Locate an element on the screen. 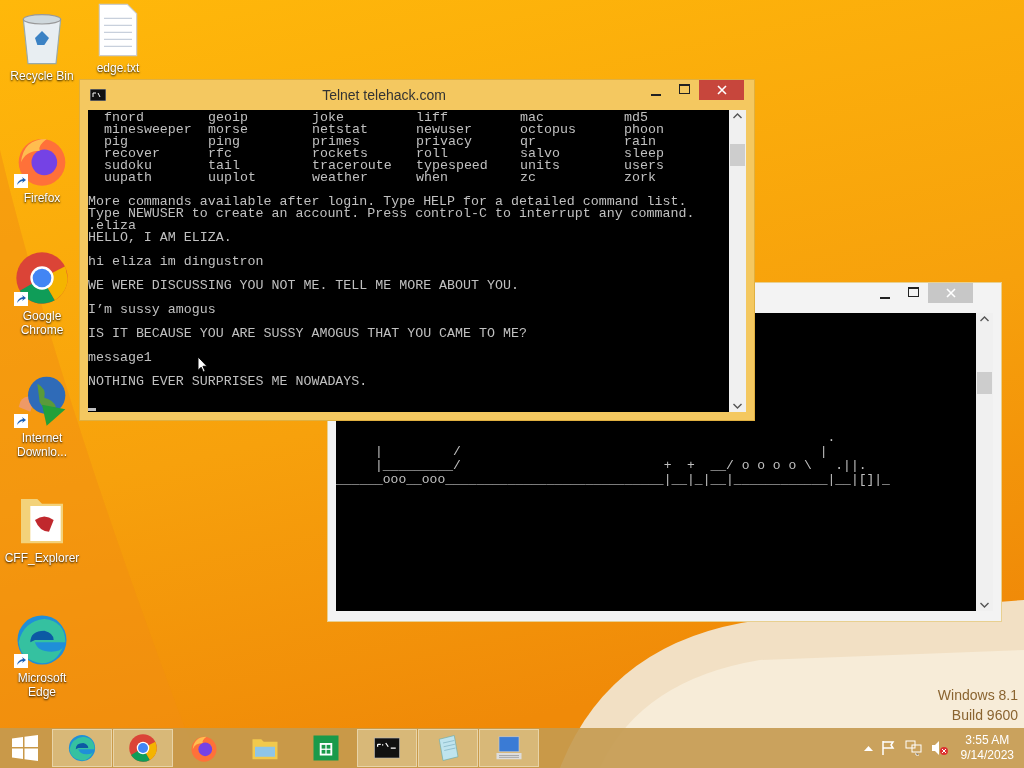 This screenshot has width=1024, height=768. command-name: primes is located at coordinates (336, 142).